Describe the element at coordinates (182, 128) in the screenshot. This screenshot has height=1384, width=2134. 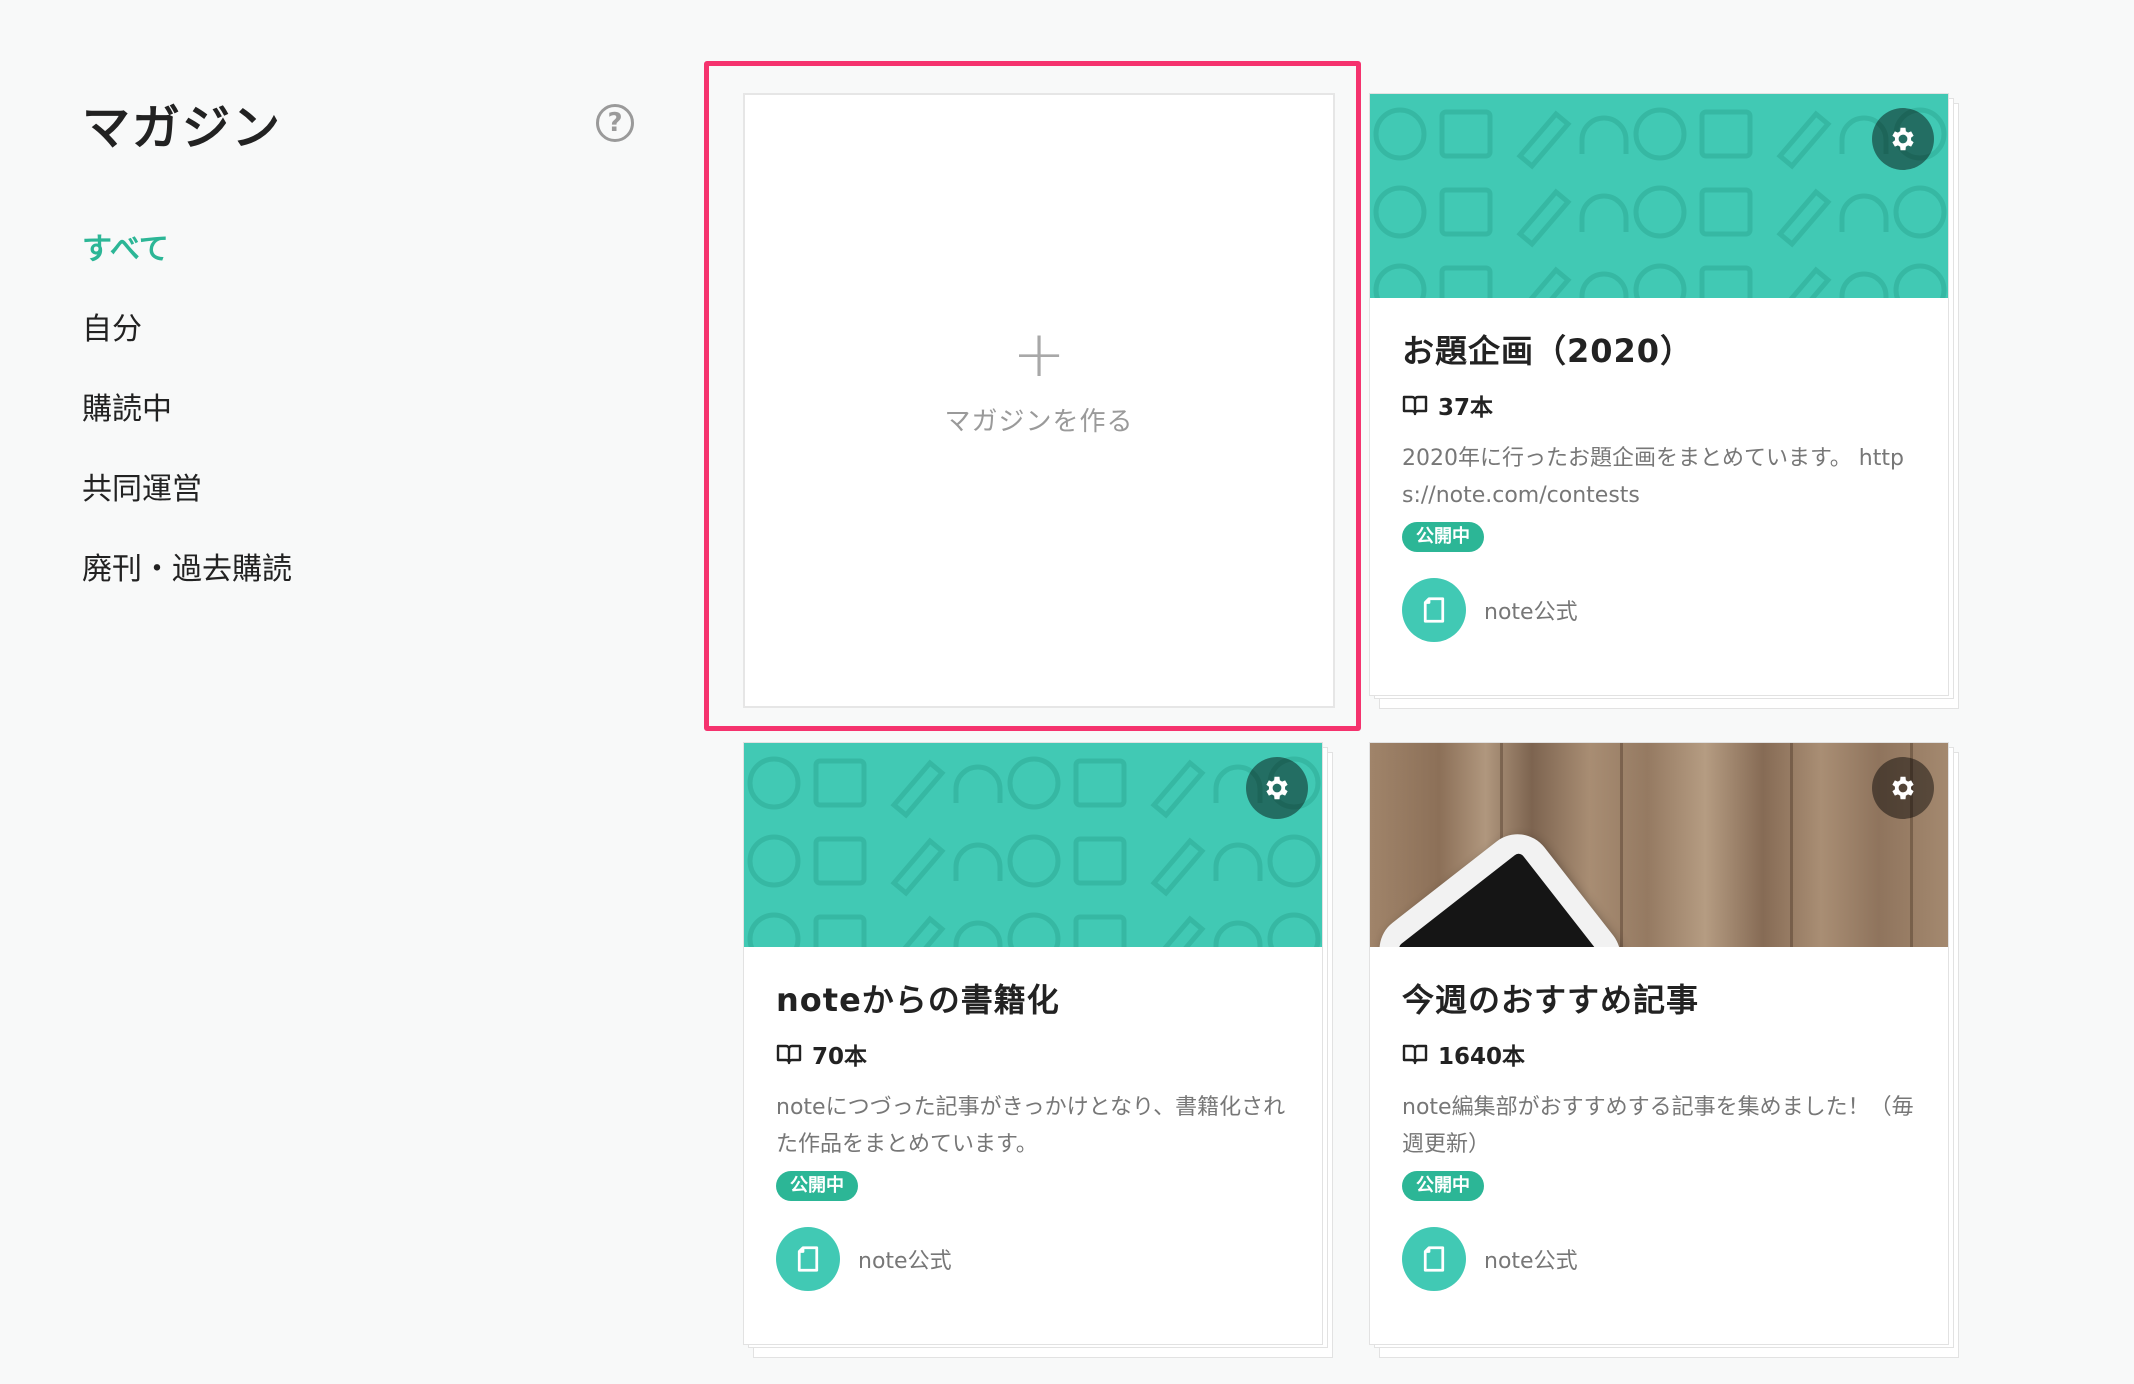
I see `page-title: マガジン` at that location.